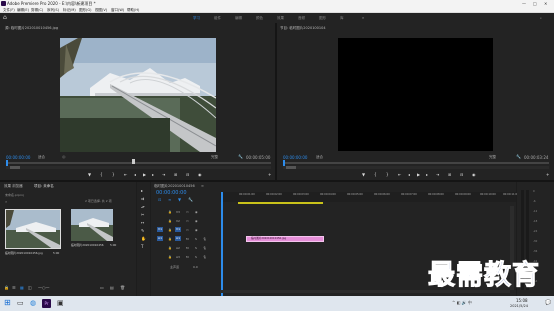 Image resolution: width=554 pixels, height=311 pixels. What do you see at coordinates (541, 18) in the screenshot?
I see `search-icon: ⌕` at bounding box center [541, 18].